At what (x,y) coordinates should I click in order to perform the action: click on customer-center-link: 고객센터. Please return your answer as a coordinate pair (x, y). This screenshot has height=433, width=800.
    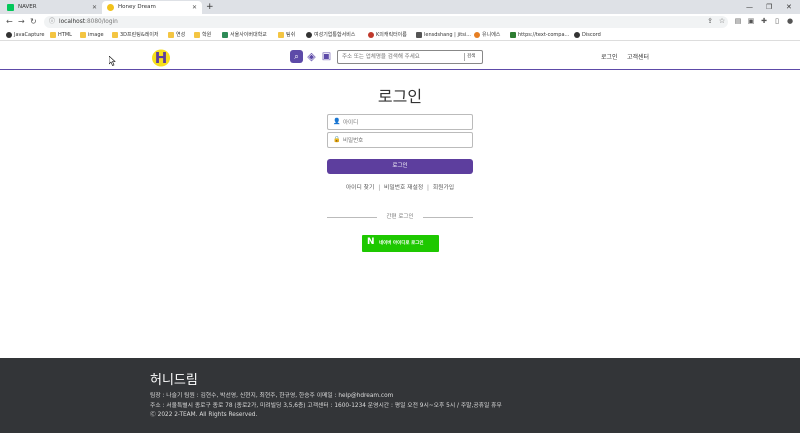
    Looking at the image, I should click on (638, 56).